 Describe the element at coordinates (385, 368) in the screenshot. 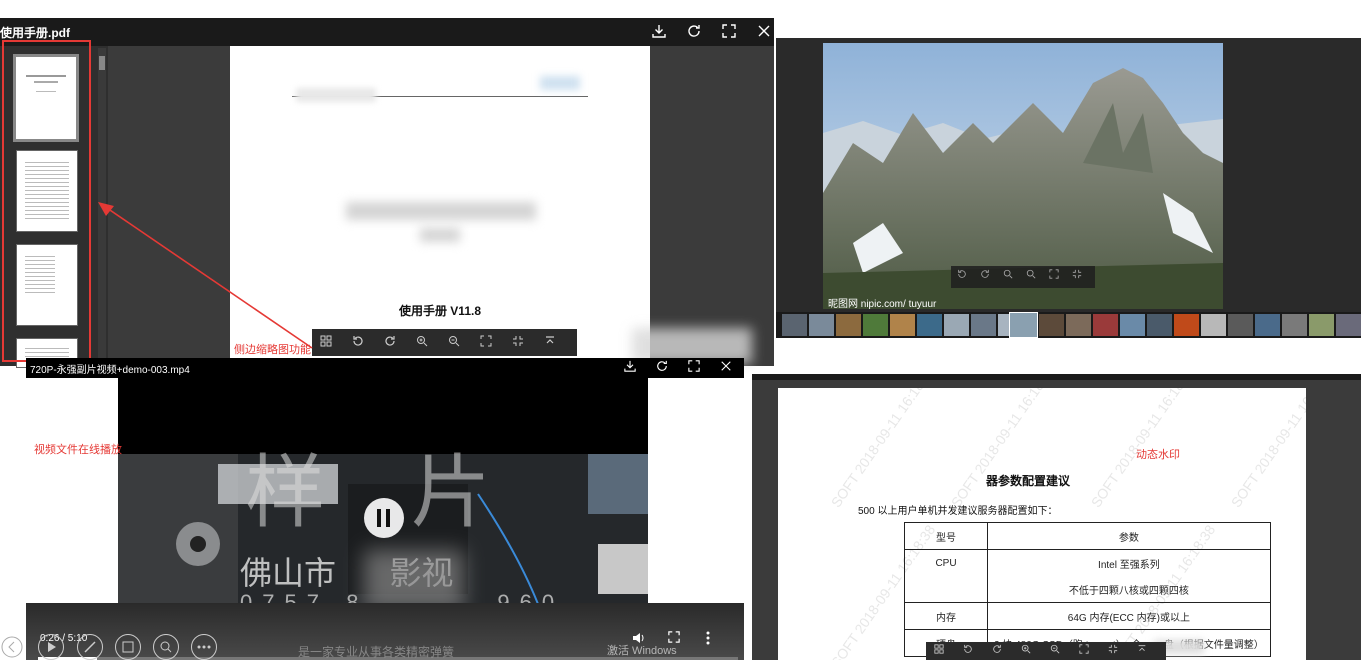

I see `video-titlebar: 720P-永强副片视频+demo-003.mp4` at that location.